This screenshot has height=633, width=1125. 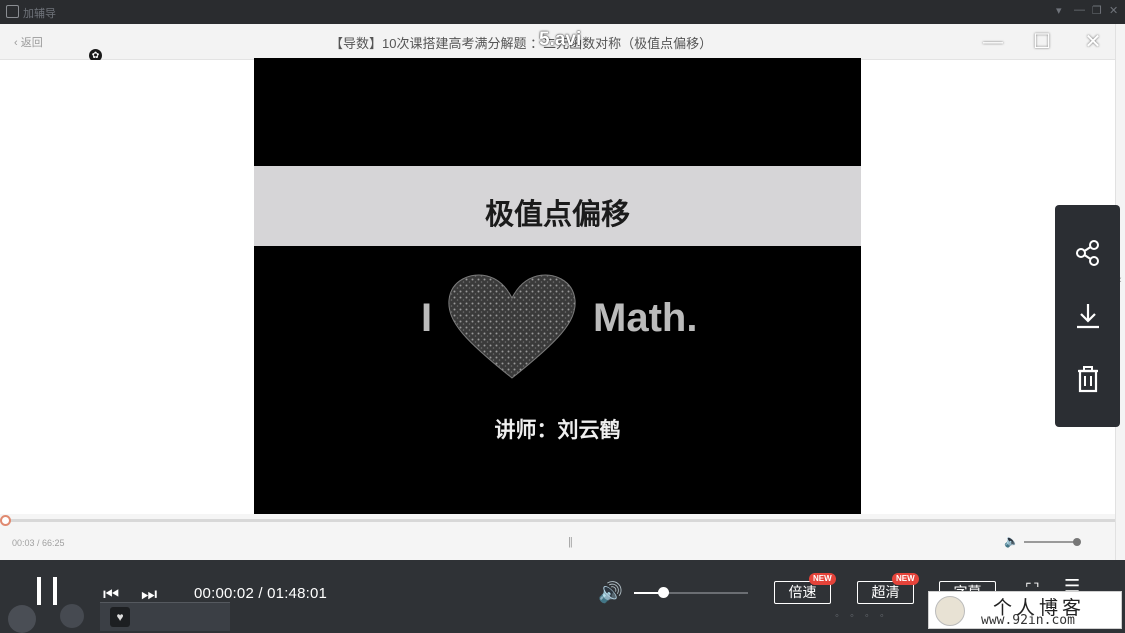 I want to click on chevron-left-icon: ‹, so click(x=16, y=43).